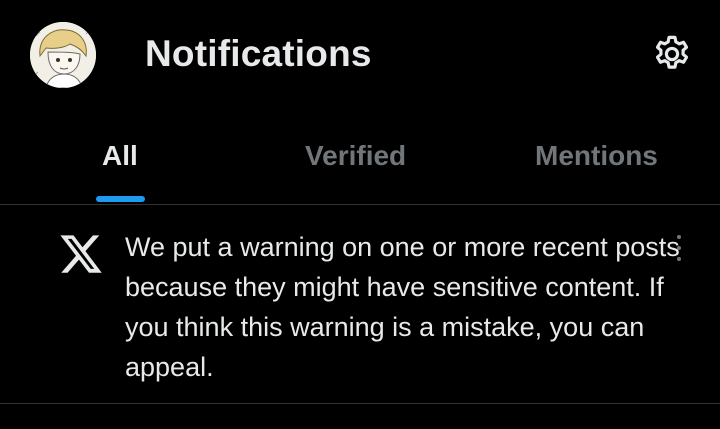 This screenshot has height=429, width=720. I want to click on tab-verified: Verified, so click(355, 156).